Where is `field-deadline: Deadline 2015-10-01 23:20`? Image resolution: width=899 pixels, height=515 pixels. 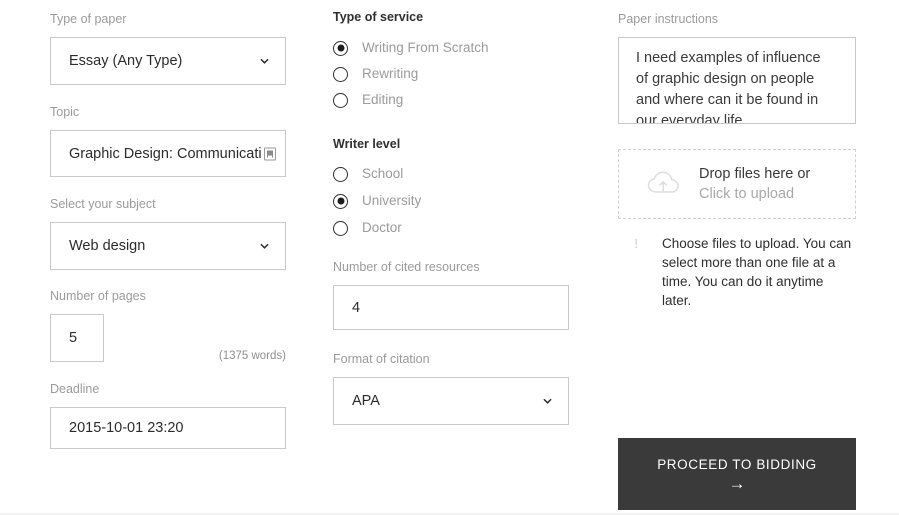
field-deadline: Deadline 2015-10-01 23:20 is located at coordinates (168, 415).